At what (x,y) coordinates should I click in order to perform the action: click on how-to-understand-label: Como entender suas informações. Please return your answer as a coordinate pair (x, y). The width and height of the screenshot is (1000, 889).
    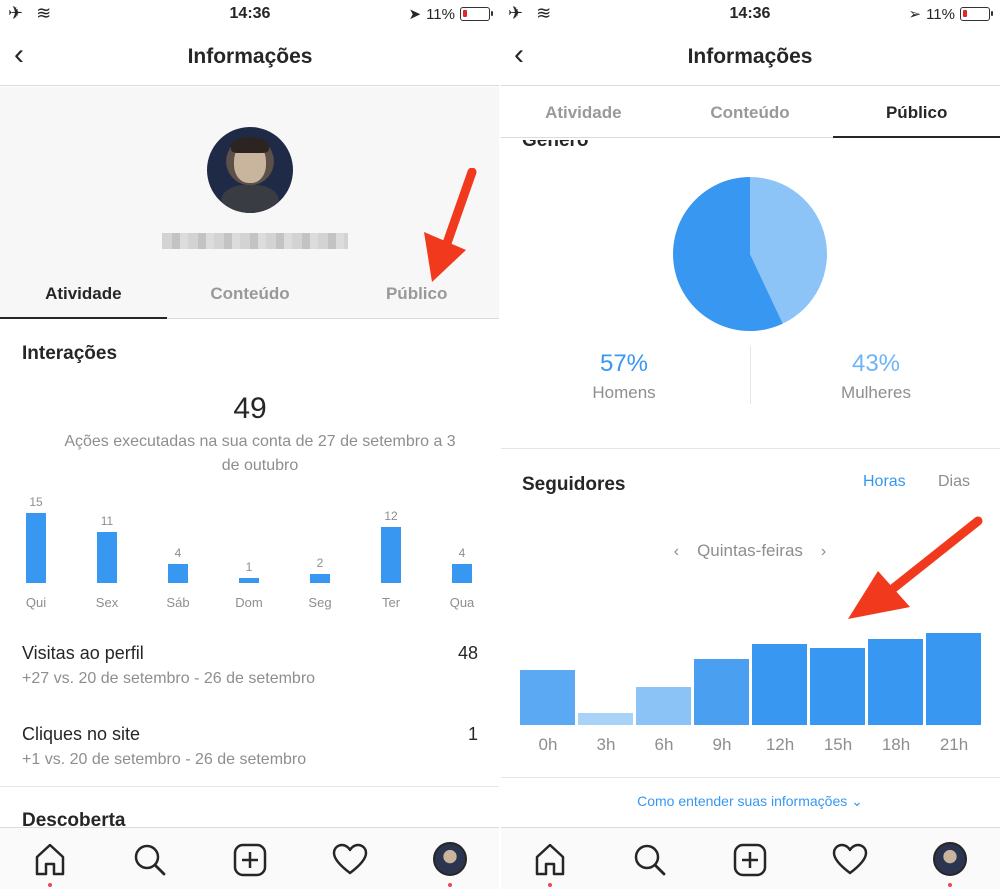
    Looking at the image, I should click on (742, 801).